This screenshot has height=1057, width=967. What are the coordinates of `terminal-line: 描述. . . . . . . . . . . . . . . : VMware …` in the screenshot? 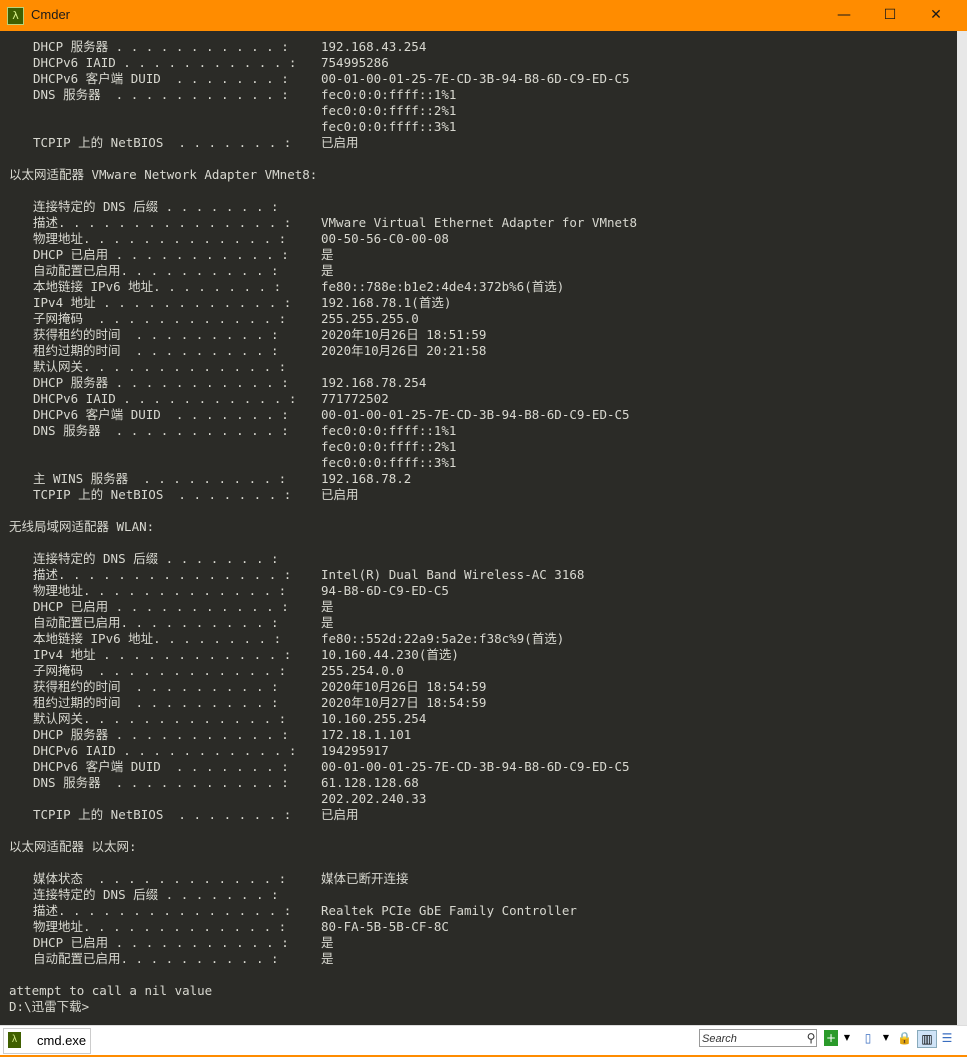 It's located at (478, 223).